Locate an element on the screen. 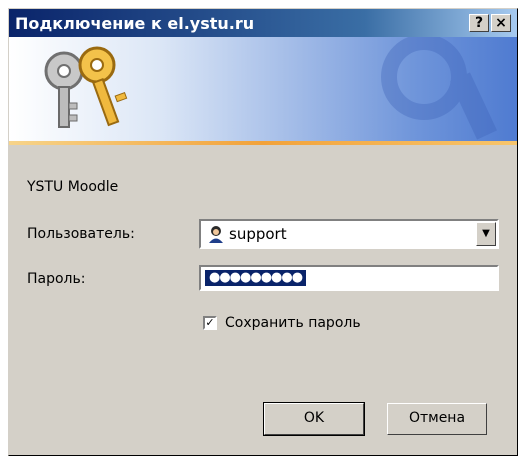 The height and width of the screenshot is (456, 526). remember-password-label: Сохранить пароль is located at coordinates (293, 323).